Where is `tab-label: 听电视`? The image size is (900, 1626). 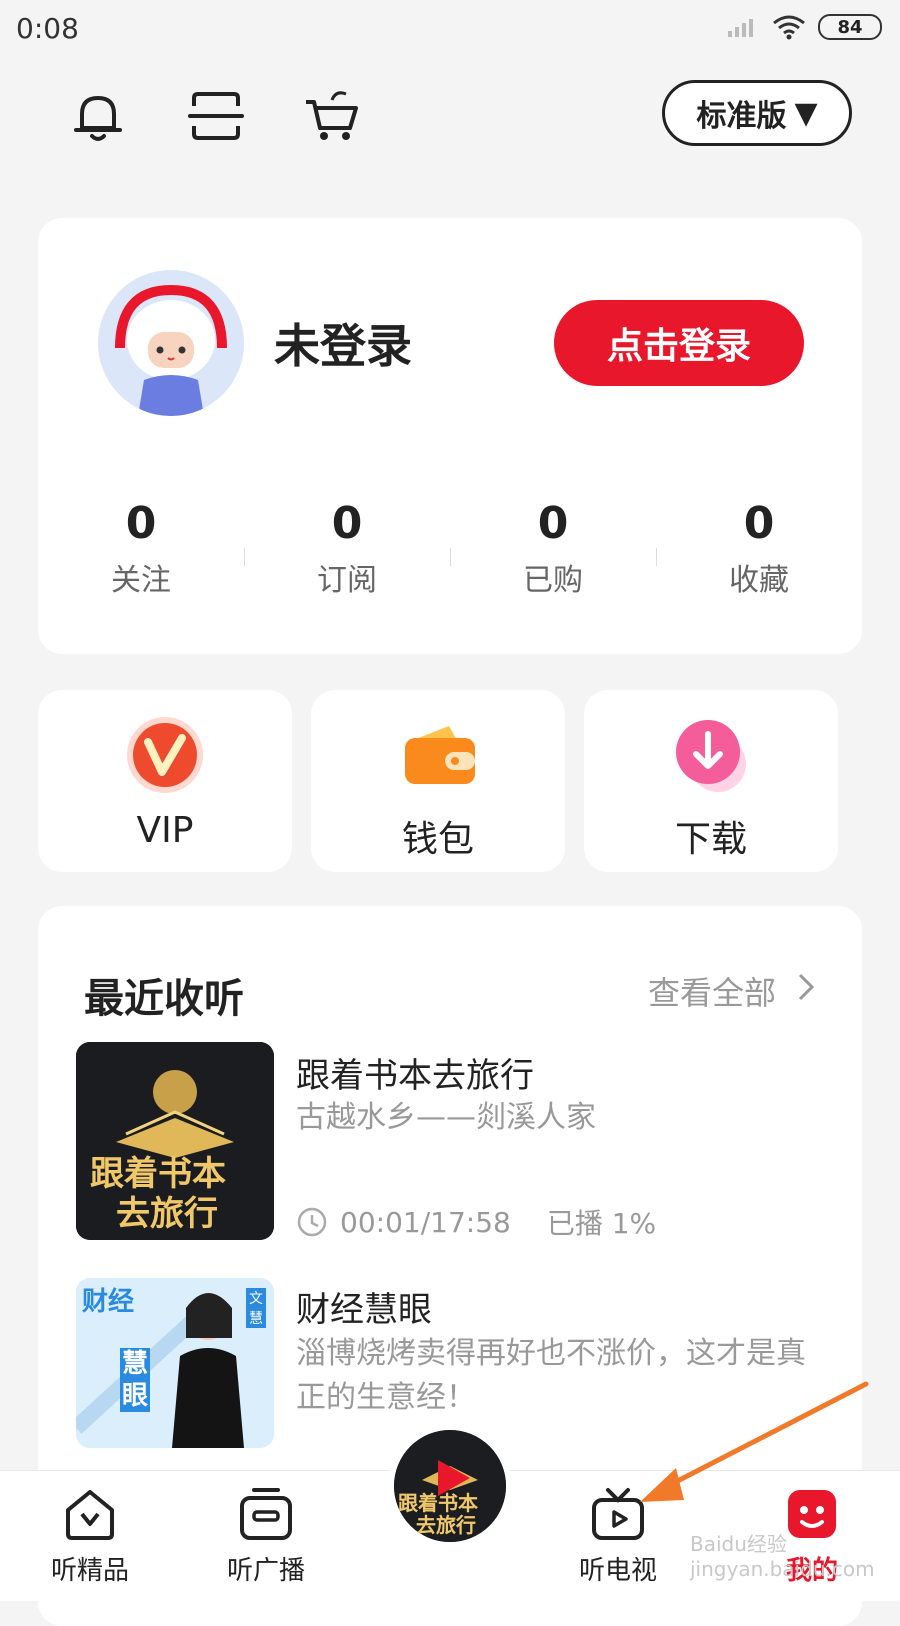
tab-label: 听电视 is located at coordinates (617, 1571).